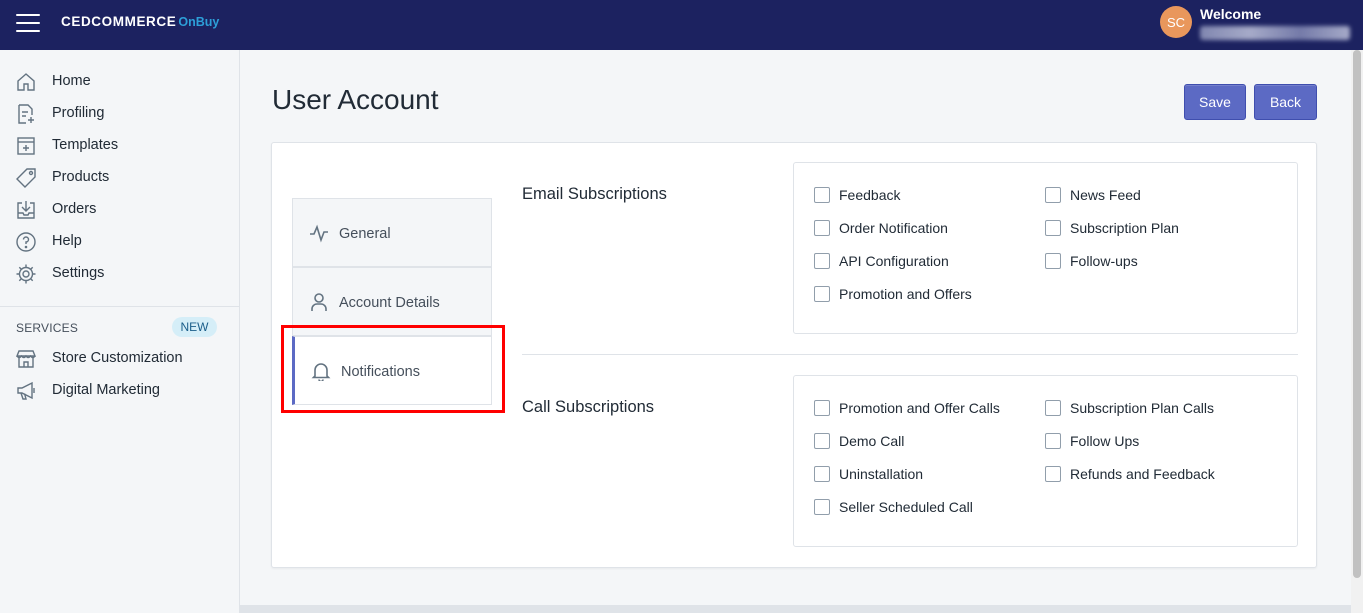  What do you see at coordinates (26, 390) in the screenshot?
I see `megaphone-icon` at bounding box center [26, 390].